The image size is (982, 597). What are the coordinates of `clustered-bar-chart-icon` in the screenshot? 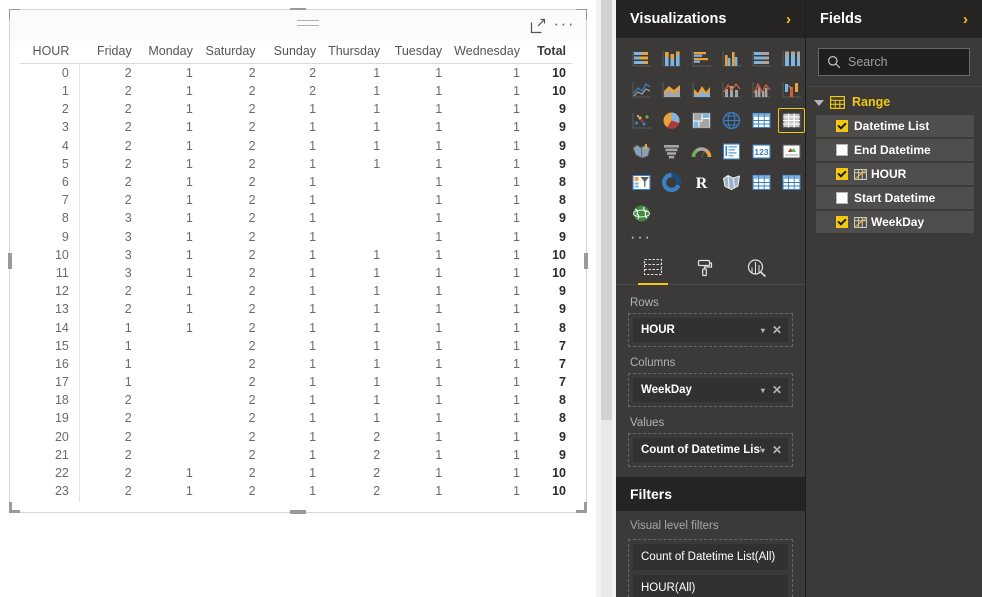 It's located at (701, 58).